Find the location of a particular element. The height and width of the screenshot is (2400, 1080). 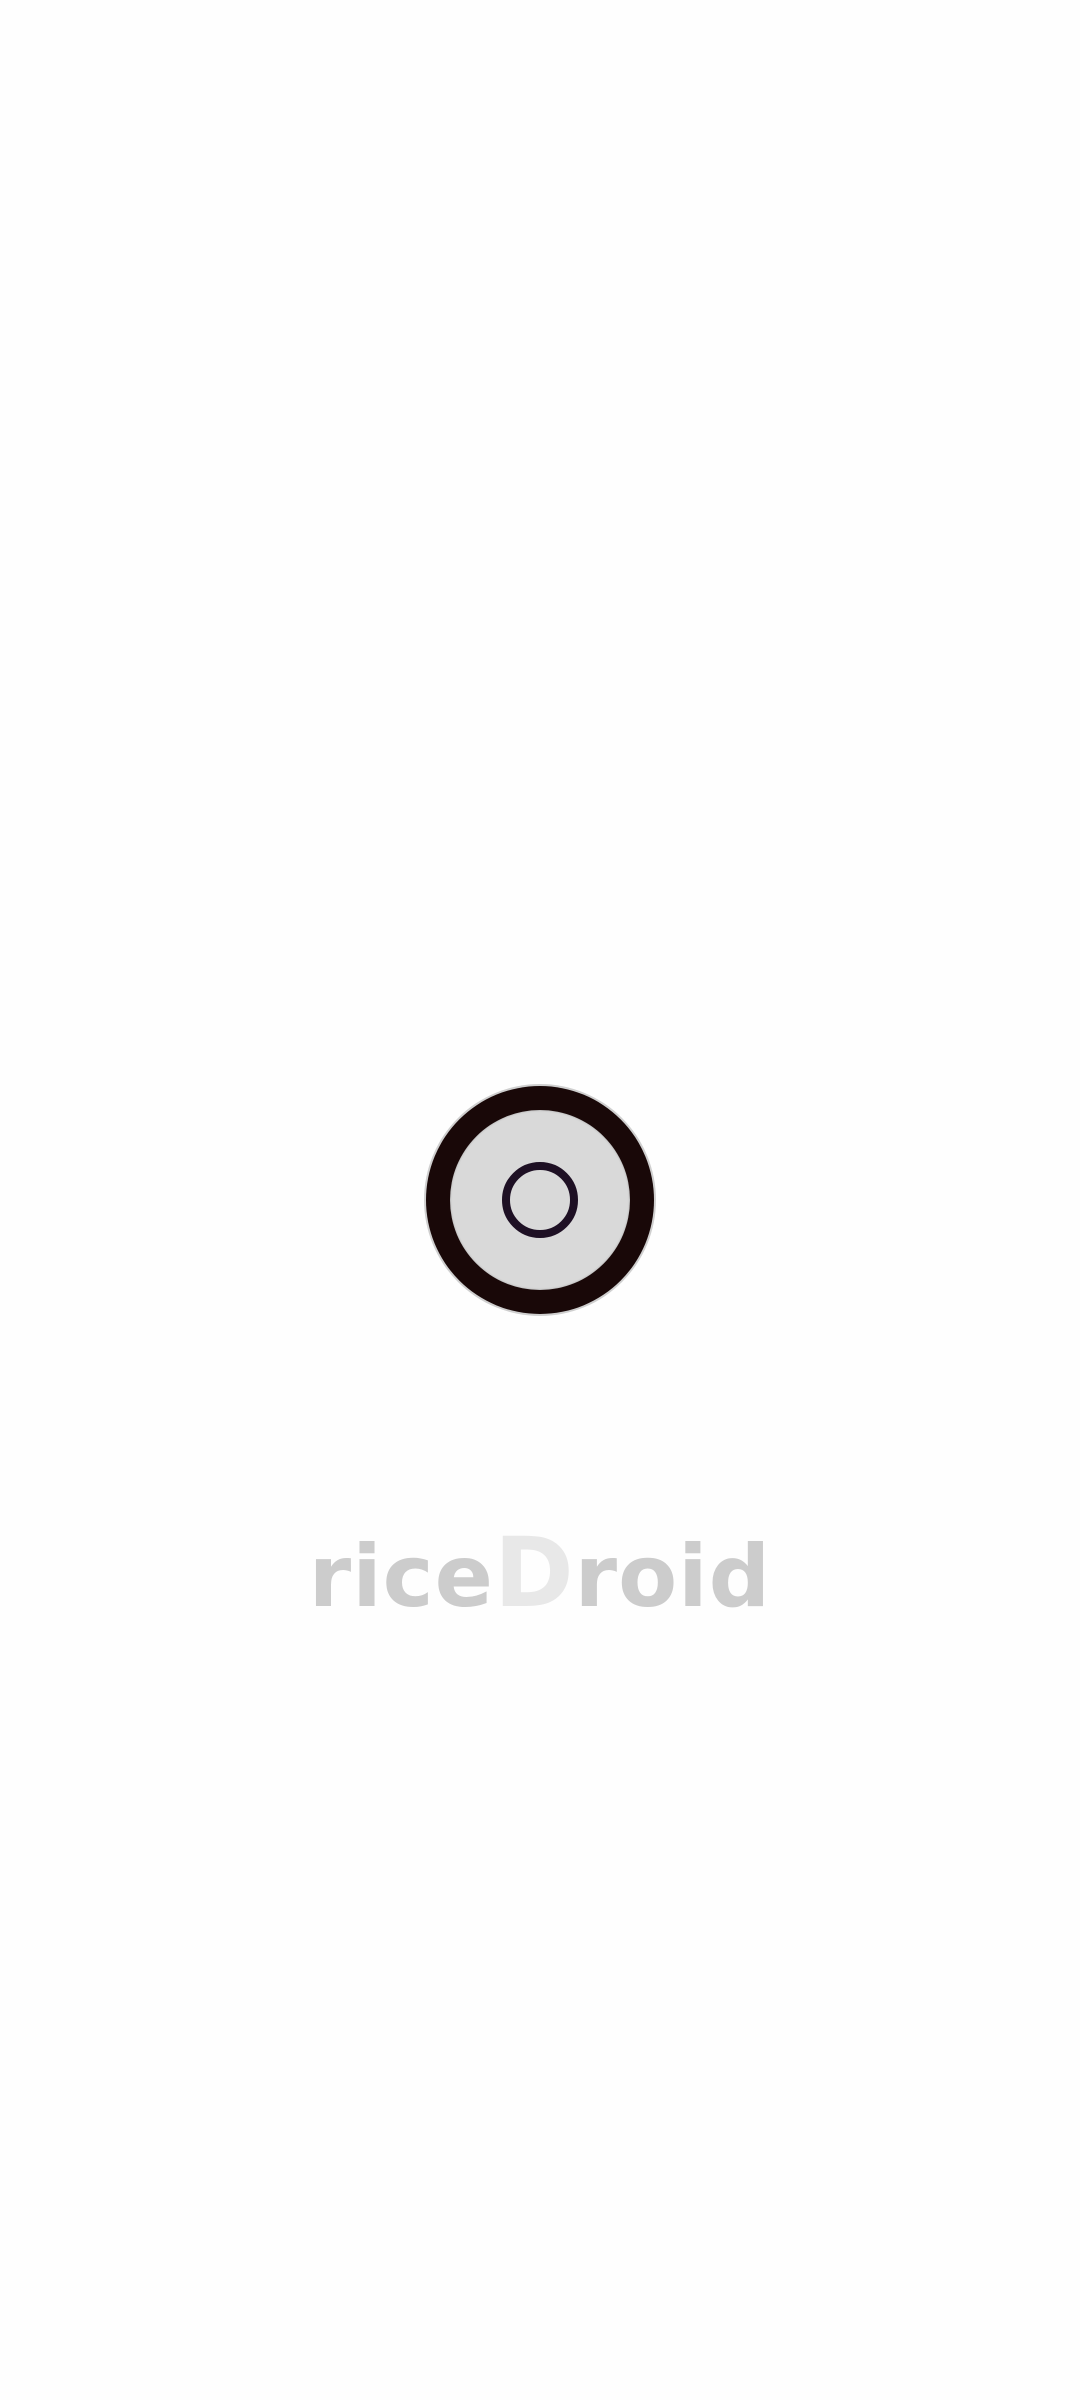

brand-prefix: rice is located at coordinates (401, 1577).